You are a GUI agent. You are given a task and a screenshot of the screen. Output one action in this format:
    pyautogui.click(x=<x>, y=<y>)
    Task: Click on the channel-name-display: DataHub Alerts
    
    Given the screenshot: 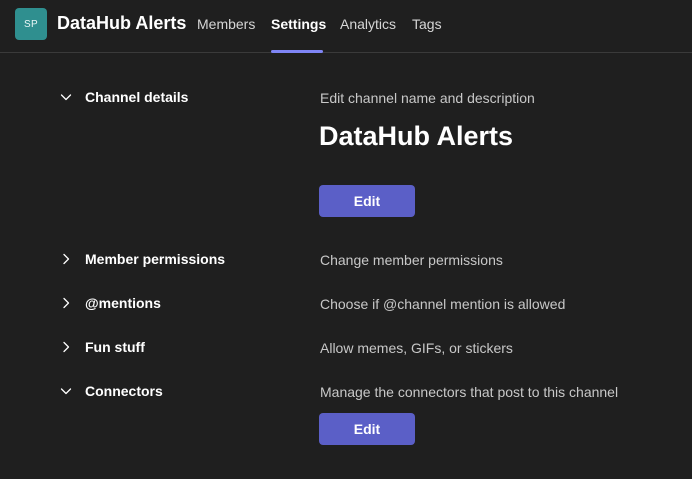 What is the action you would take?
    pyautogui.click(x=416, y=136)
    